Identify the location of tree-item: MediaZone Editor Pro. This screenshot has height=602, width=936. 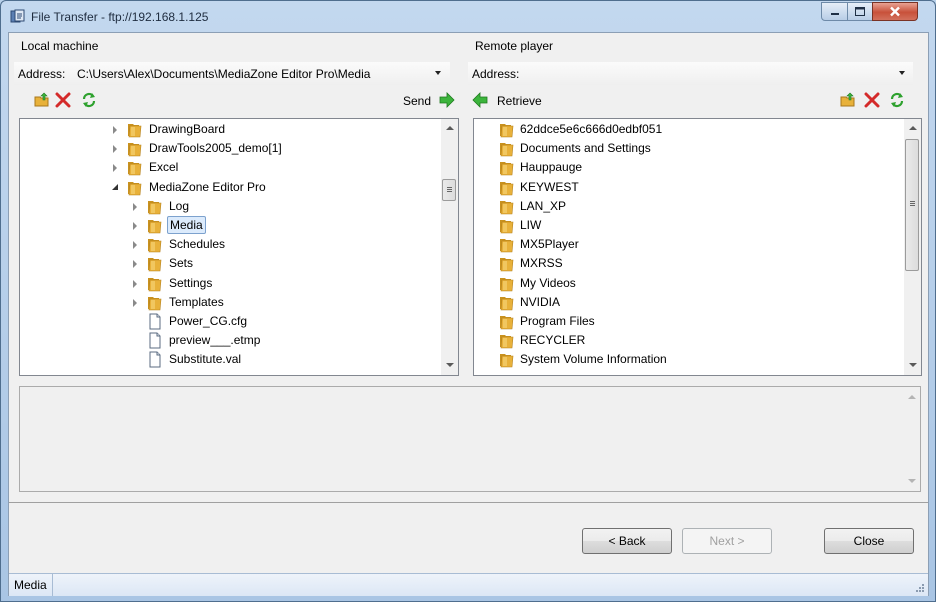
(230, 187).